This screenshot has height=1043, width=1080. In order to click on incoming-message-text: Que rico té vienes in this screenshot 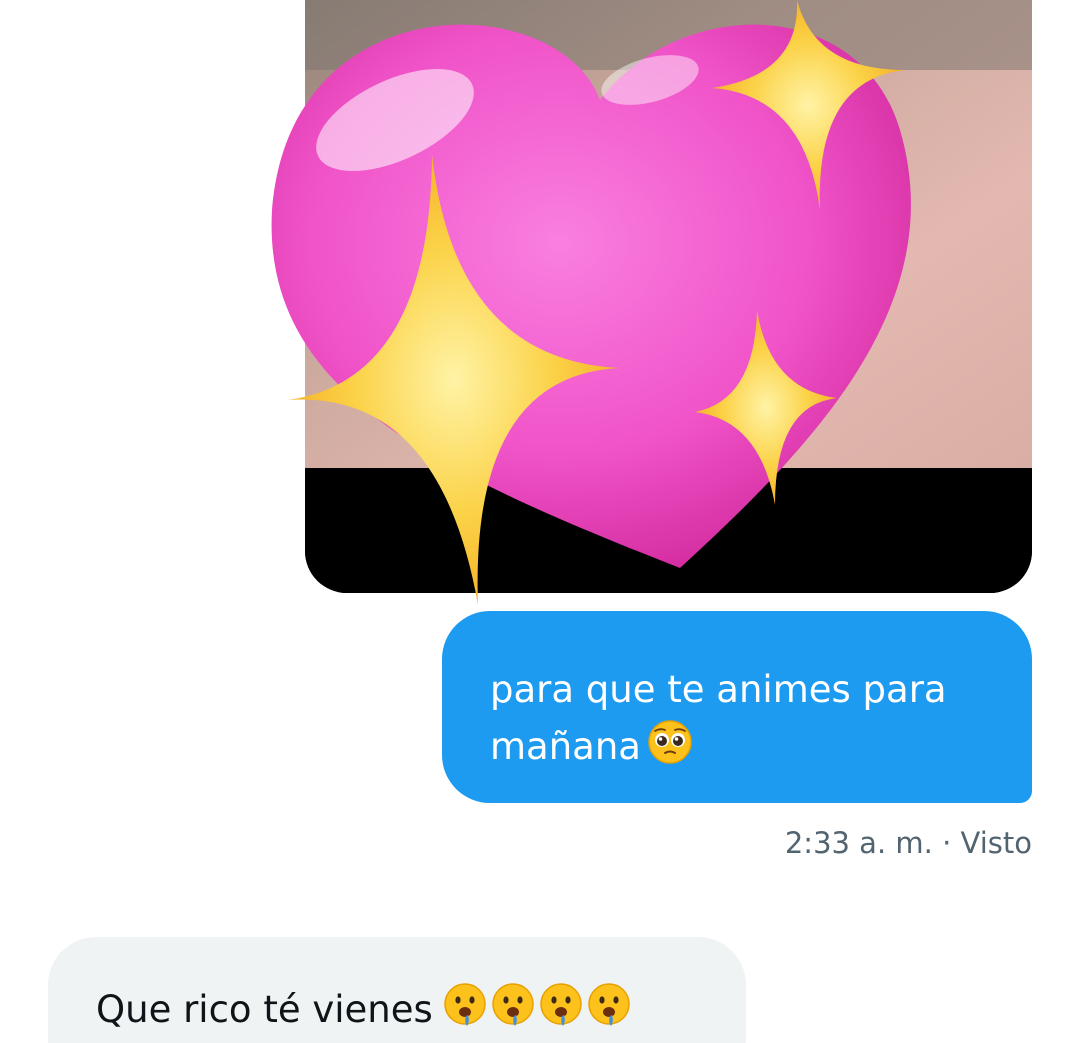, I will do `click(264, 1009)`.